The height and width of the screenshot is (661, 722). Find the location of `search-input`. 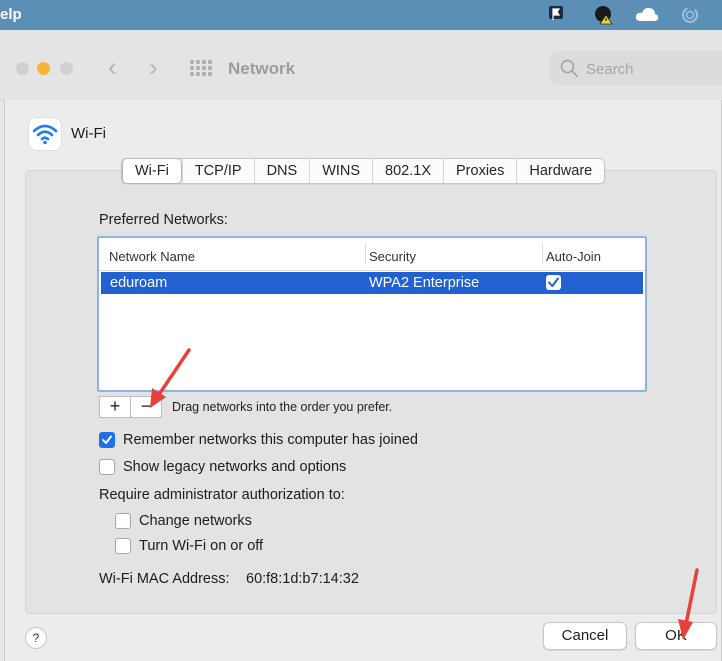

search-input is located at coordinates (651, 69).